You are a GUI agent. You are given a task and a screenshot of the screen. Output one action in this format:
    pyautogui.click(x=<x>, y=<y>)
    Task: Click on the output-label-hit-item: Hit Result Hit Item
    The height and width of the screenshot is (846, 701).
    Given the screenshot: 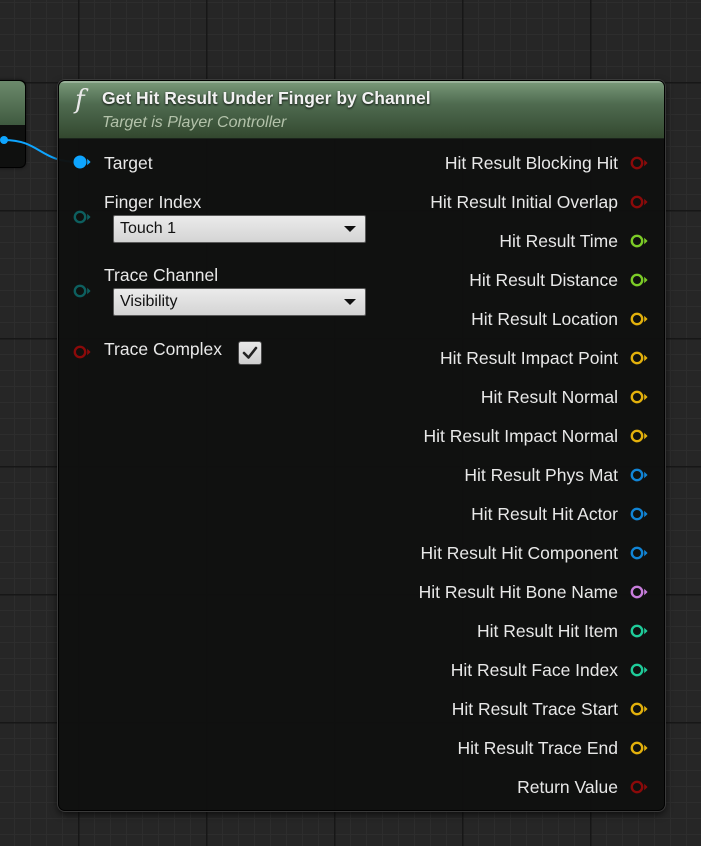 What is the action you would take?
    pyautogui.click(x=547, y=631)
    